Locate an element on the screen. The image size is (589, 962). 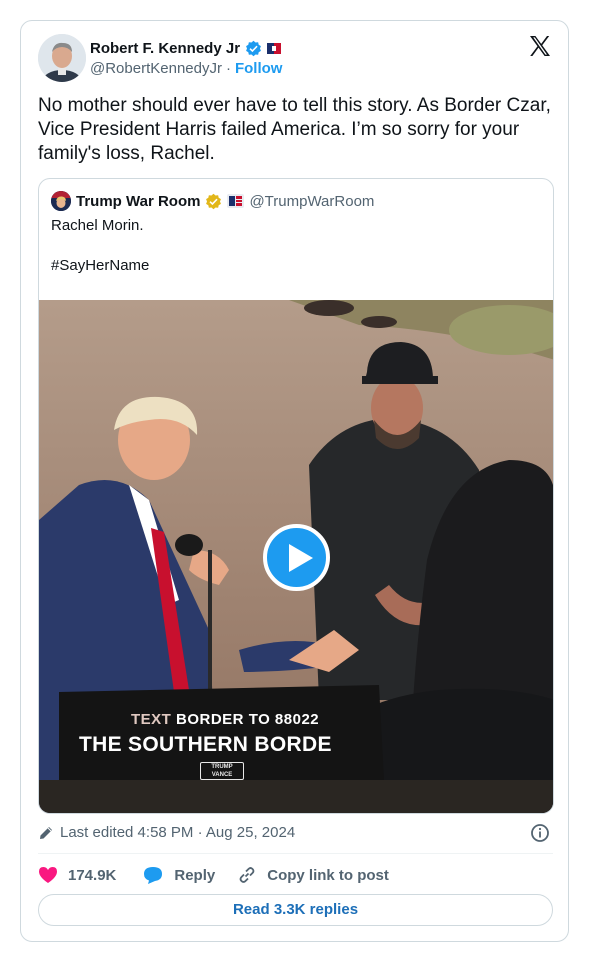
edited-timestamp: Last edited 4:58 PM · Aug 25, 2024 is located at coordinates (177, 832).